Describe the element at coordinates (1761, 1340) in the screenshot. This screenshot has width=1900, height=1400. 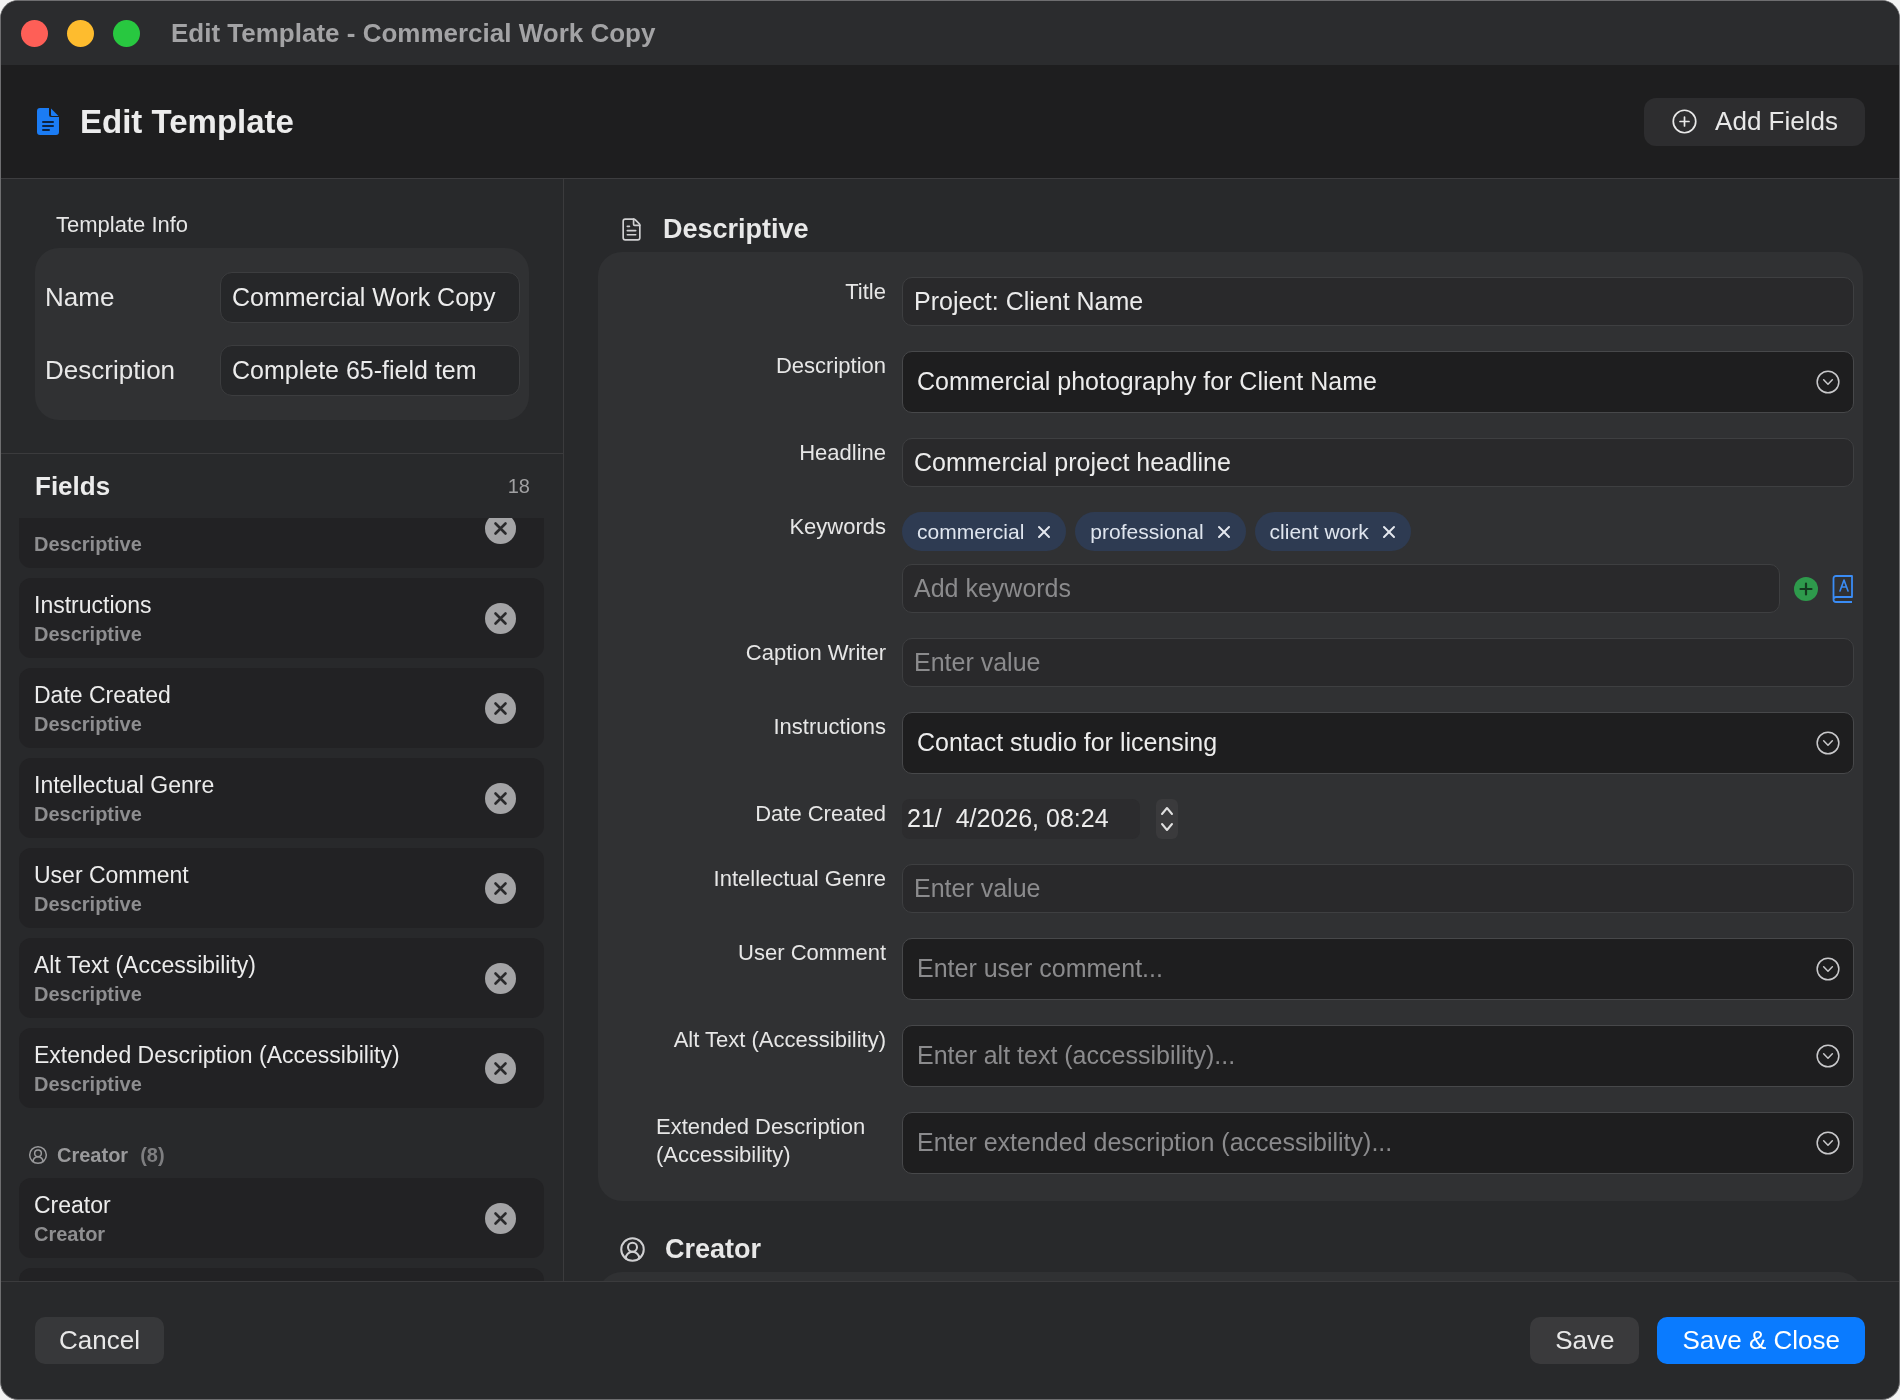
I see `save-close-button: Save & Close` at that location.